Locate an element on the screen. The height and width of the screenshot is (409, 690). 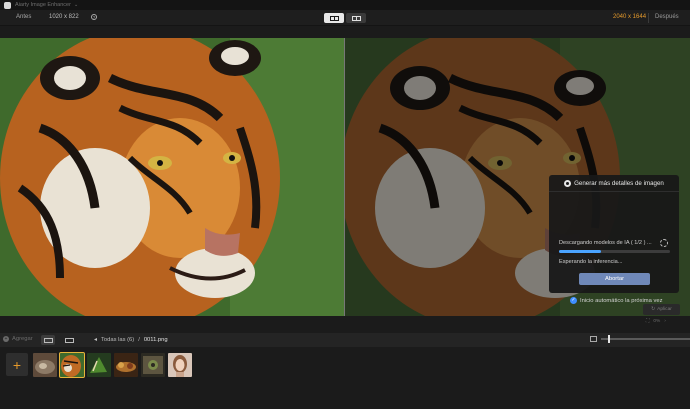
input-size: 1020 x 822 is located at coordinates (64, 17).